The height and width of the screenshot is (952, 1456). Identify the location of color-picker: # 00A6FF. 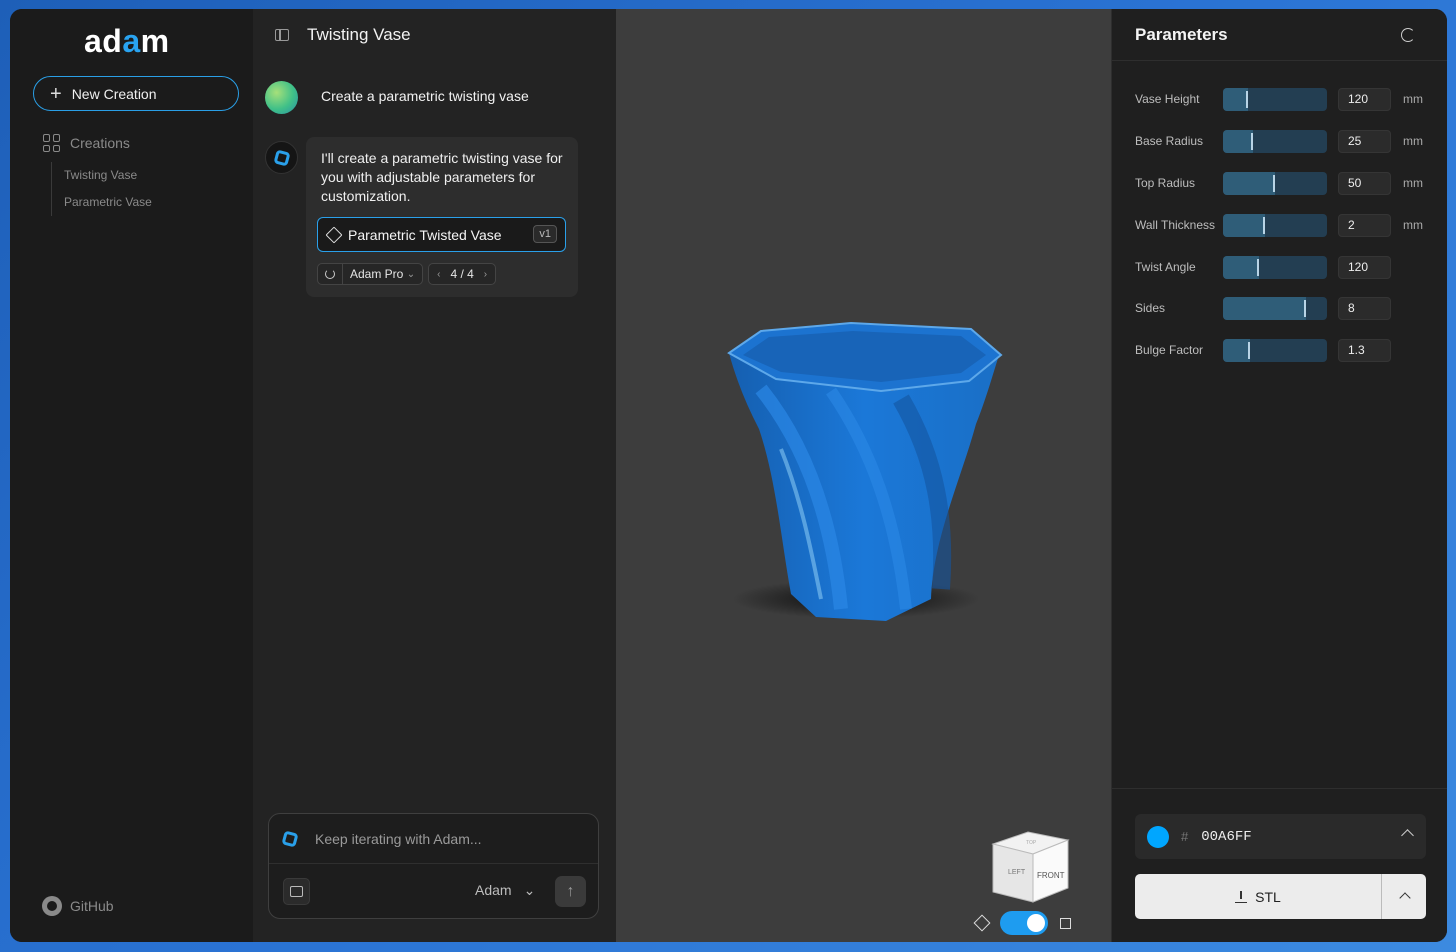
(1280, 836).